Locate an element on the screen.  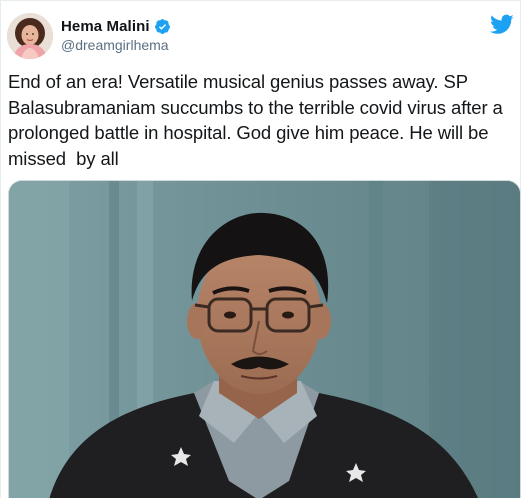
display-name-row: Hema Malini is located at coordinates (116, 26).